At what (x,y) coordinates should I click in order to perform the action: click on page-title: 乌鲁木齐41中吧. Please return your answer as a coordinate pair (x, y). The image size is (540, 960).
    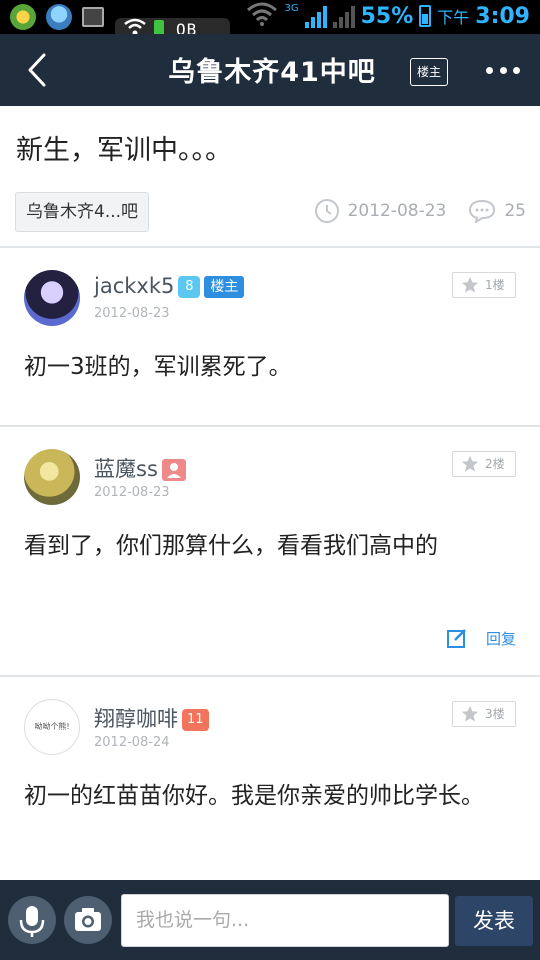
    Looking at the image, I should click on (272, 72).